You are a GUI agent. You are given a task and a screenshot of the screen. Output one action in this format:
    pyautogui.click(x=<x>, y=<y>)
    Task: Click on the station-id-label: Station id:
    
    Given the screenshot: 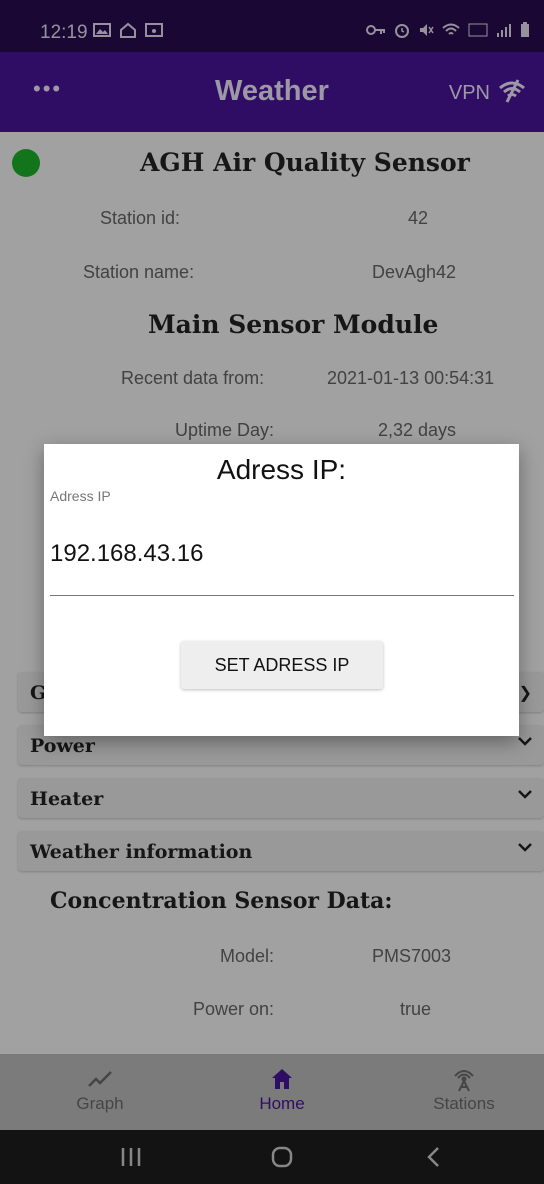 What is the action you would take?
    pyautogui.click(x=140, y=218)
    